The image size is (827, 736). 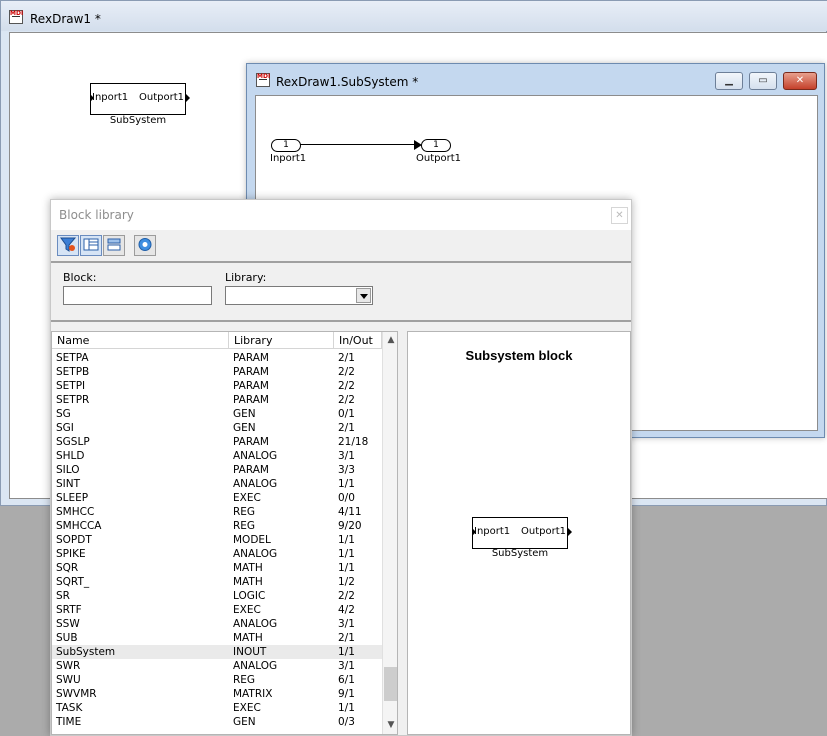 I want to click on minimize-button: ▁, so click(x=729, y=81).